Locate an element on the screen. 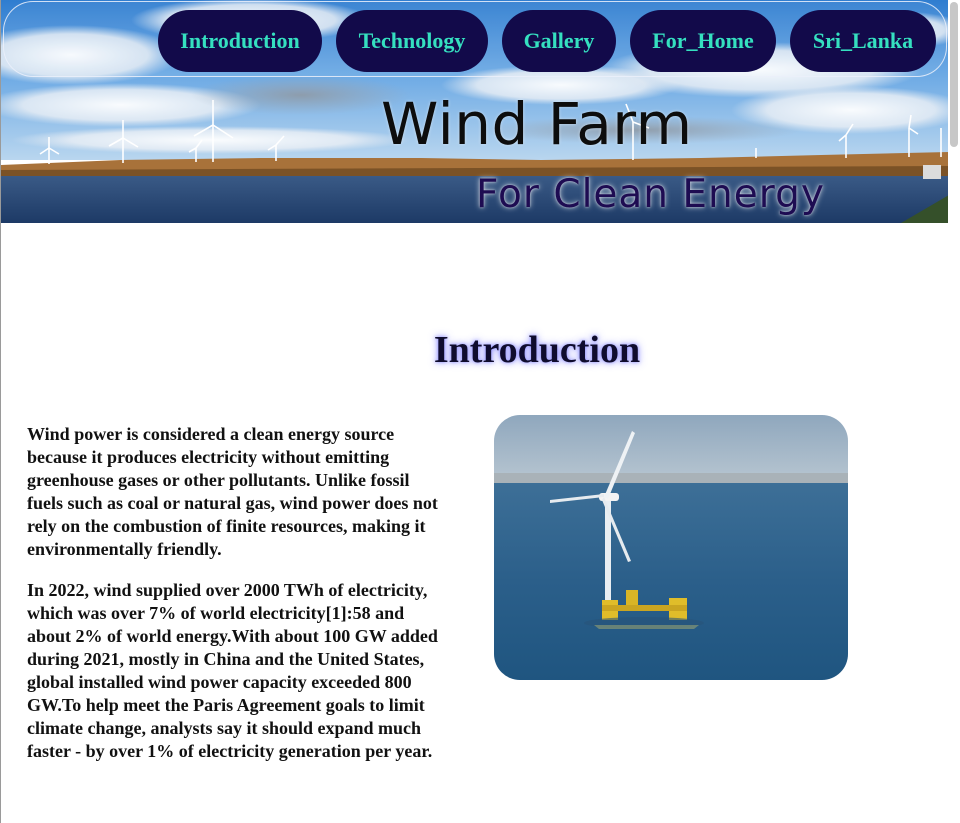 The width and height of the screenshot is (960, 823). section-heading: Introduction is located at coordinates (537, 350).